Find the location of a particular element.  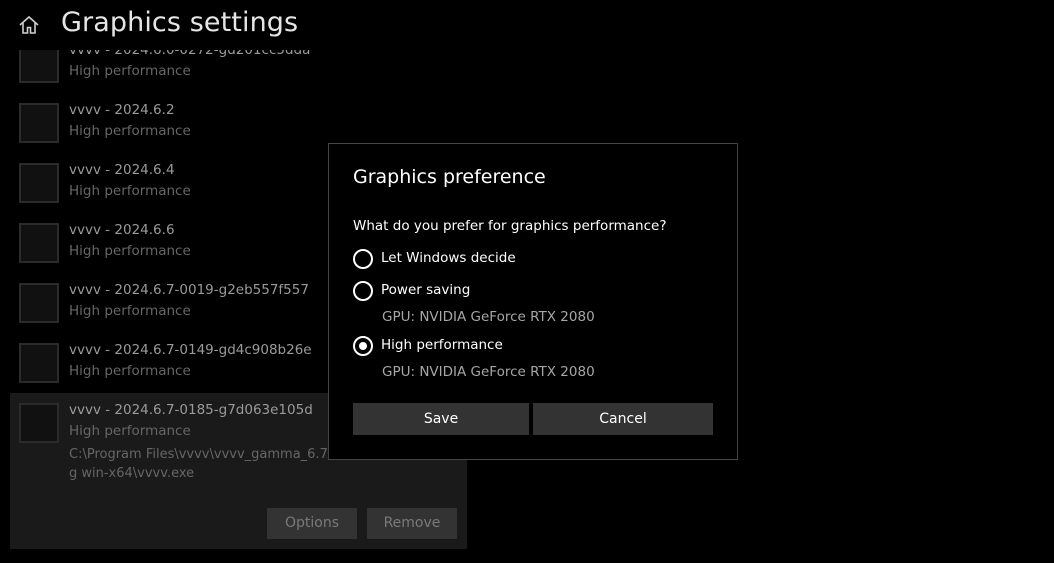

radio-label: Let Windows decide is located at coordinates (448, 258).